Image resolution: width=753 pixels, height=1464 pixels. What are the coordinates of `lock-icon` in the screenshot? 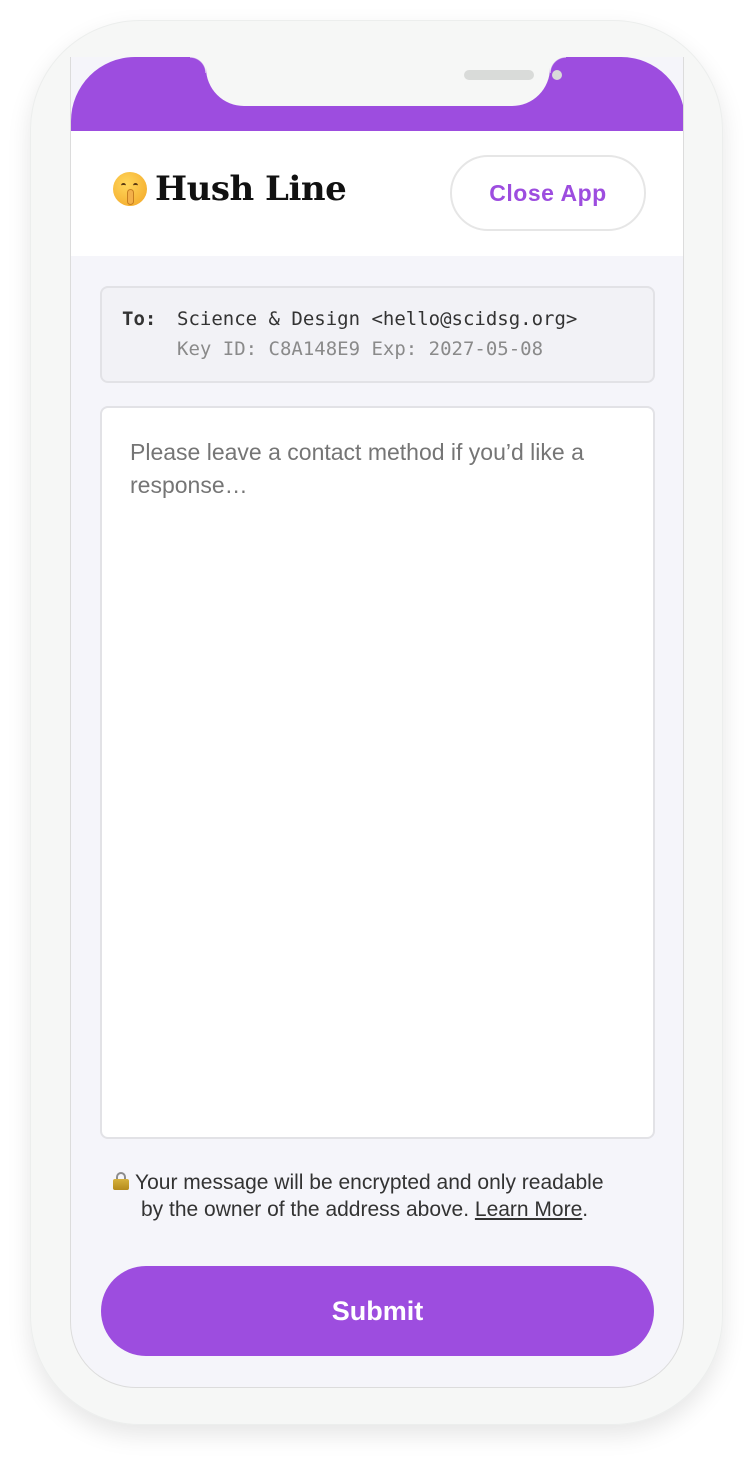 It's located at (121, 1181).